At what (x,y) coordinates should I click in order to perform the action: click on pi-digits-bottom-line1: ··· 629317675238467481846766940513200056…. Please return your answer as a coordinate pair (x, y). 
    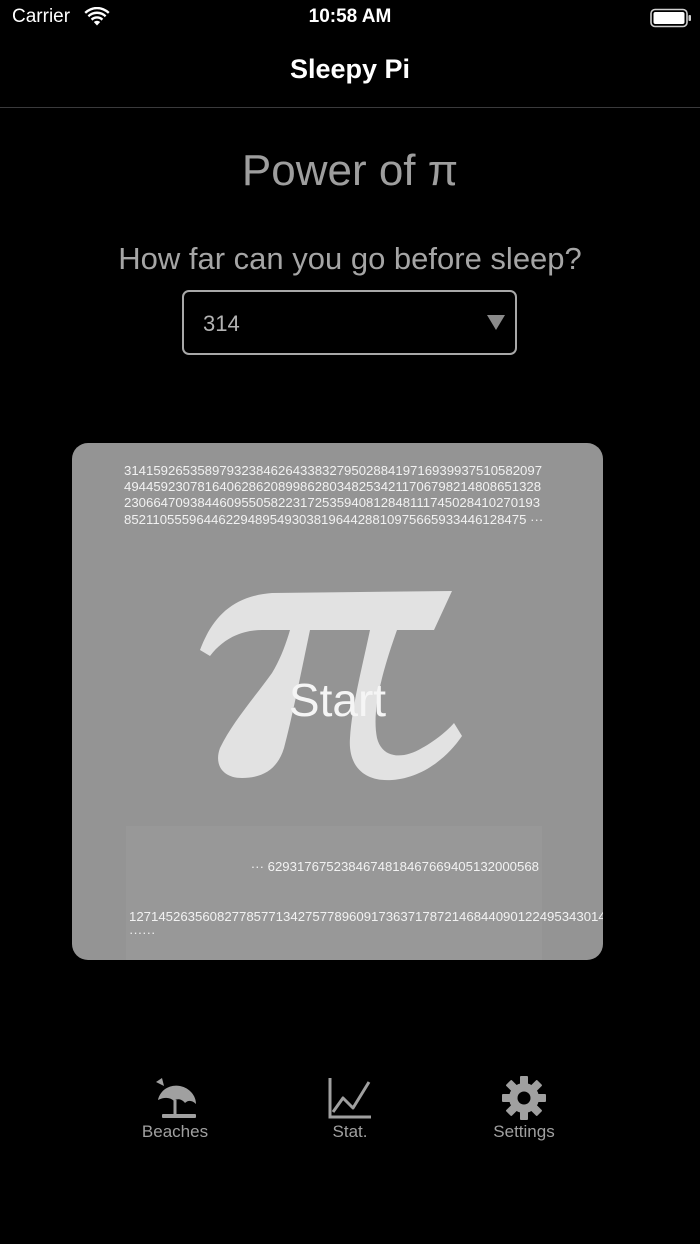
    Looking at the image, I should click on (394, 866).